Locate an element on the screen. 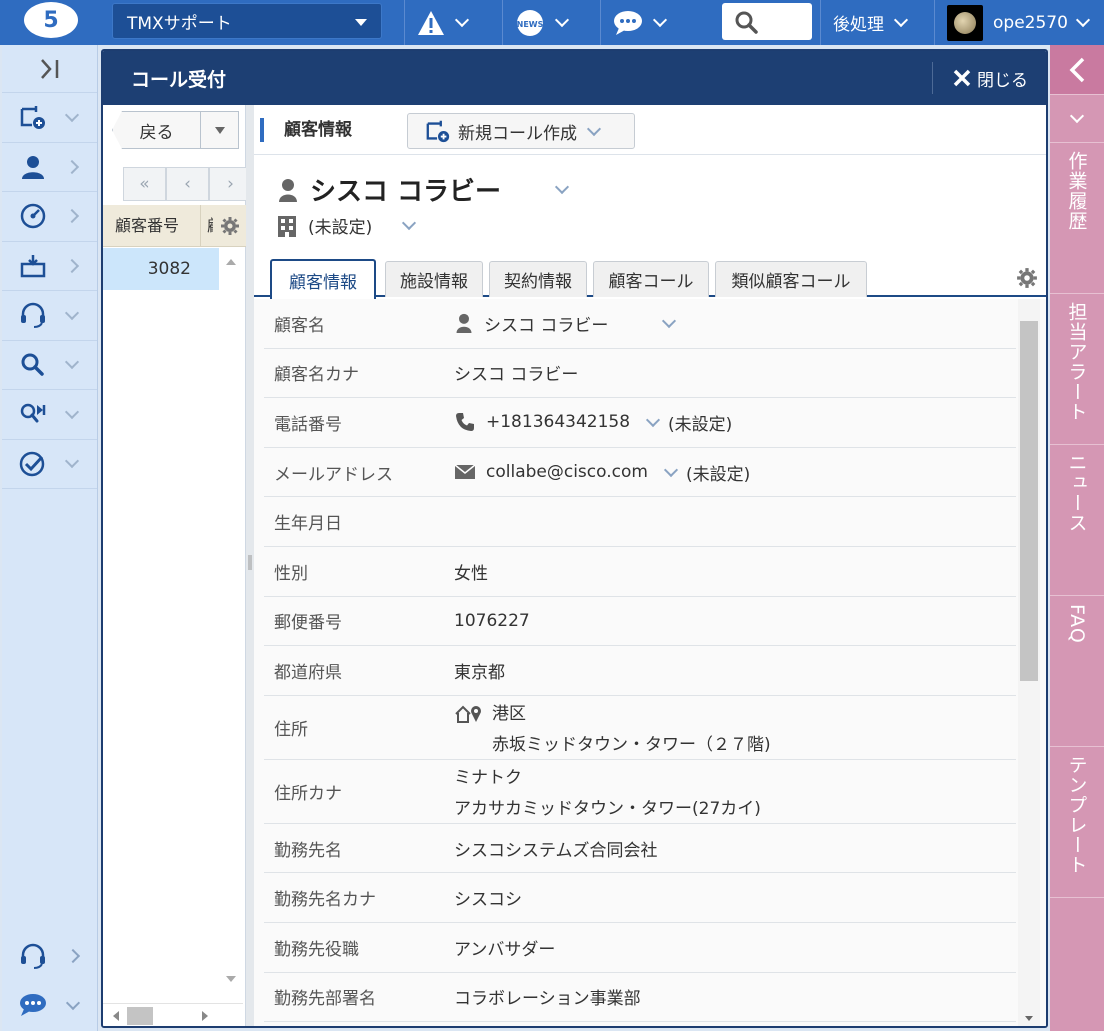 Image resolution: width=1104 pixels, height=1031 pixels. close-icon is located at coordinates (962, 78).